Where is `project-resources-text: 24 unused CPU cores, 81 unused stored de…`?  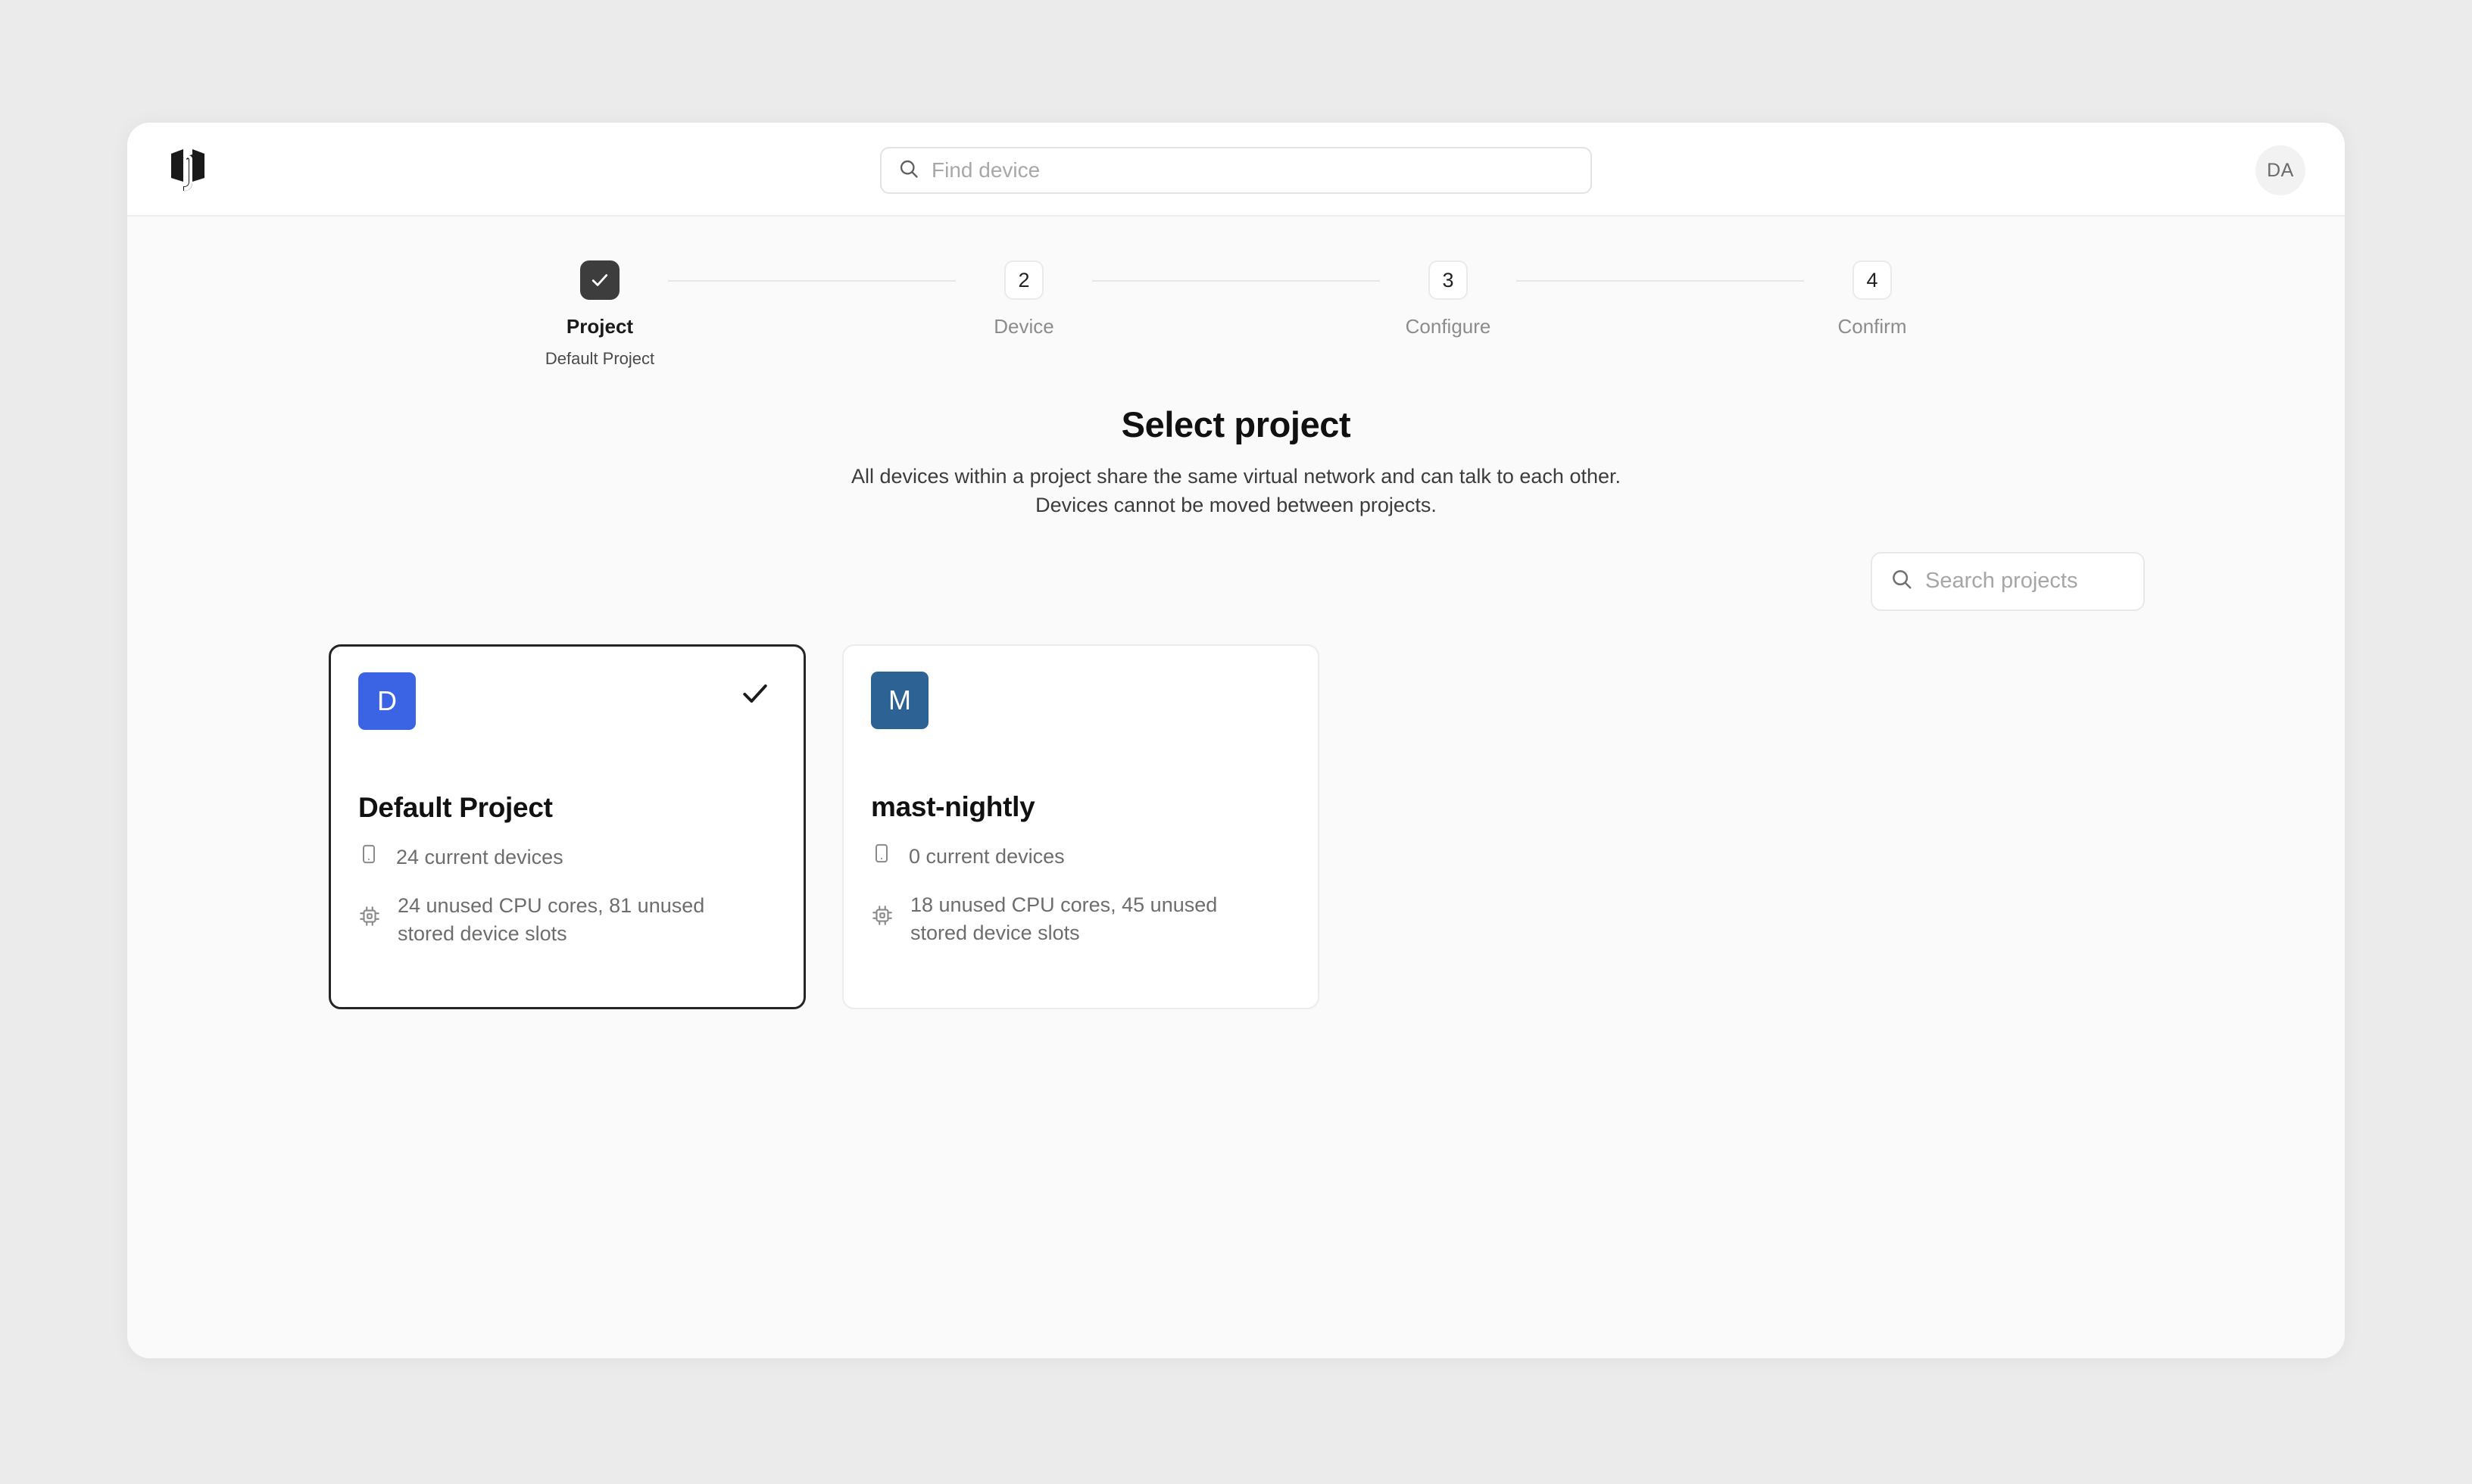 project-resources-text: 24 unused CPU cores, 81 unused stored de… is located at coordinates (551, 919).